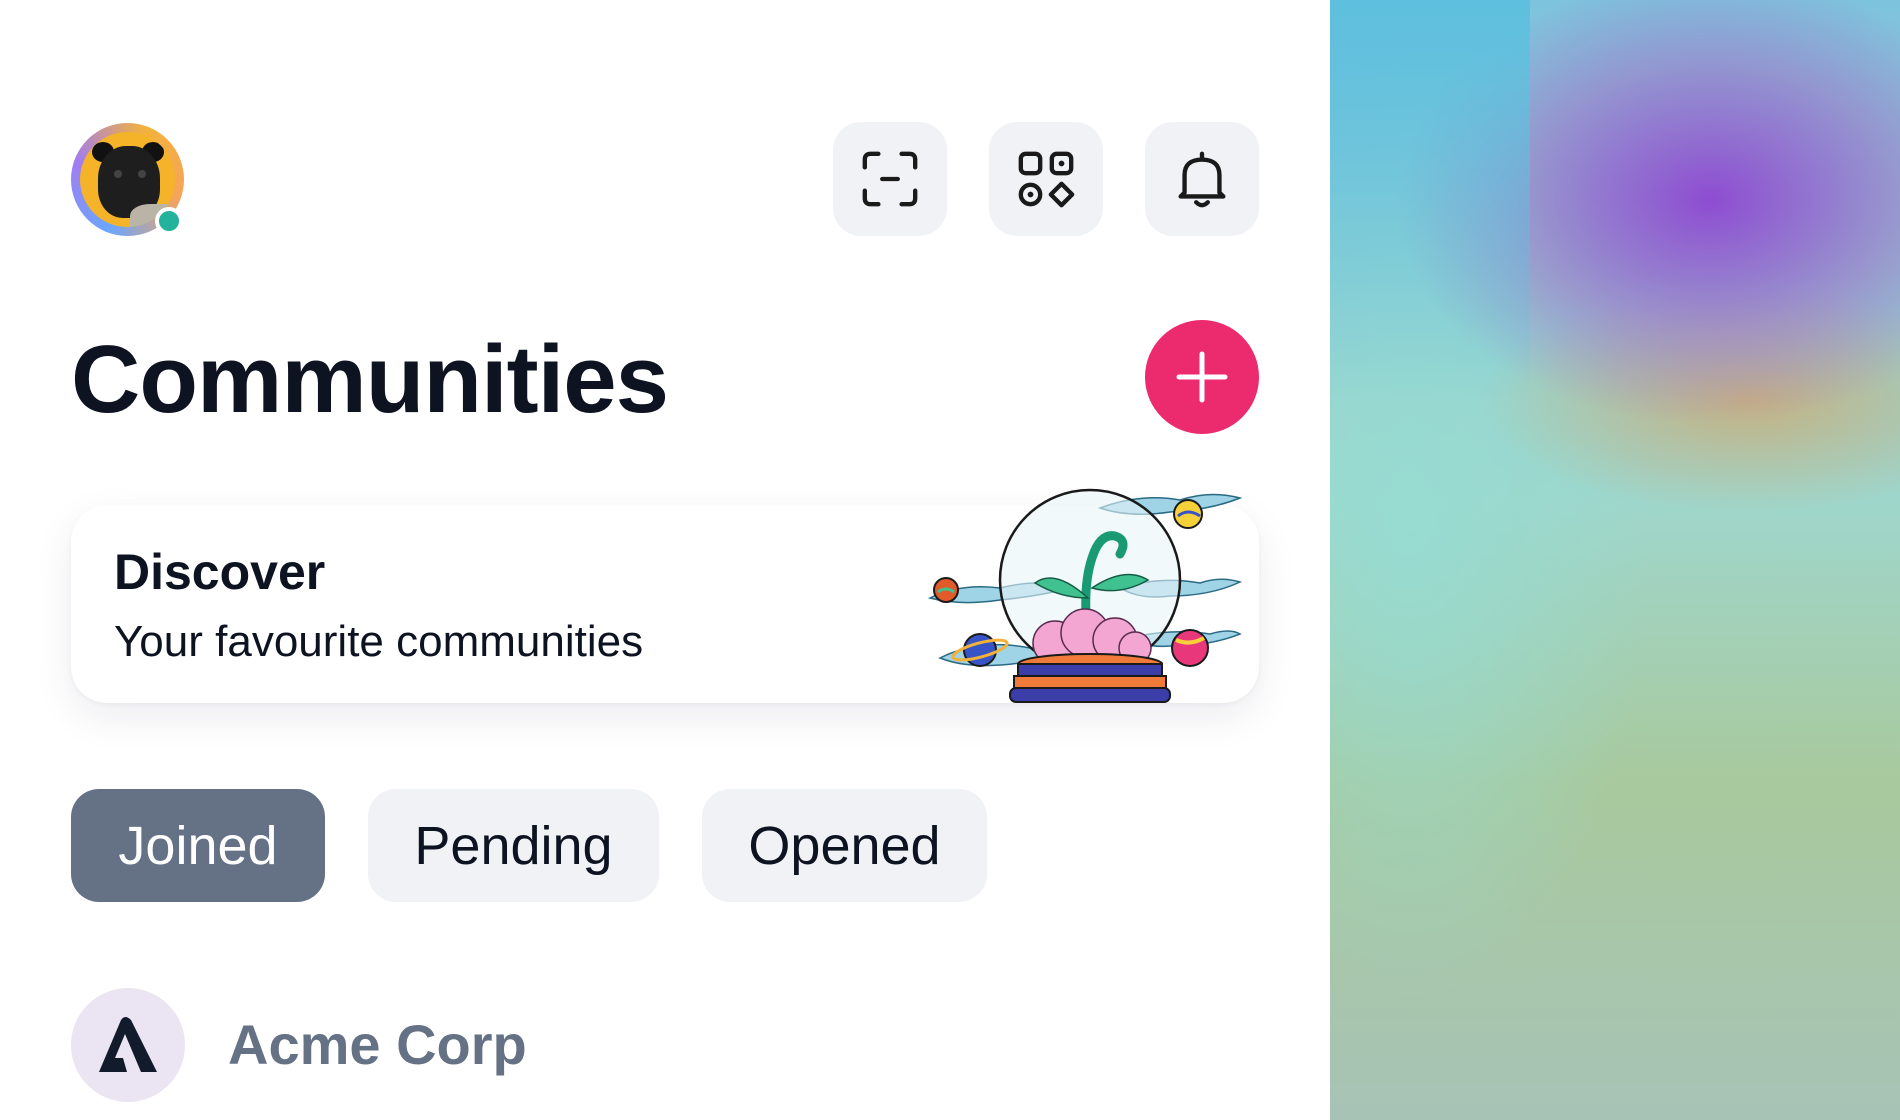  I want to click on apps-button, so click(1046, 179).